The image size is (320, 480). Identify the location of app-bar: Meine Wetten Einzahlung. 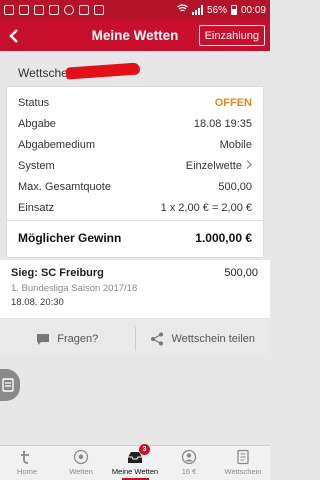
(135, 35).